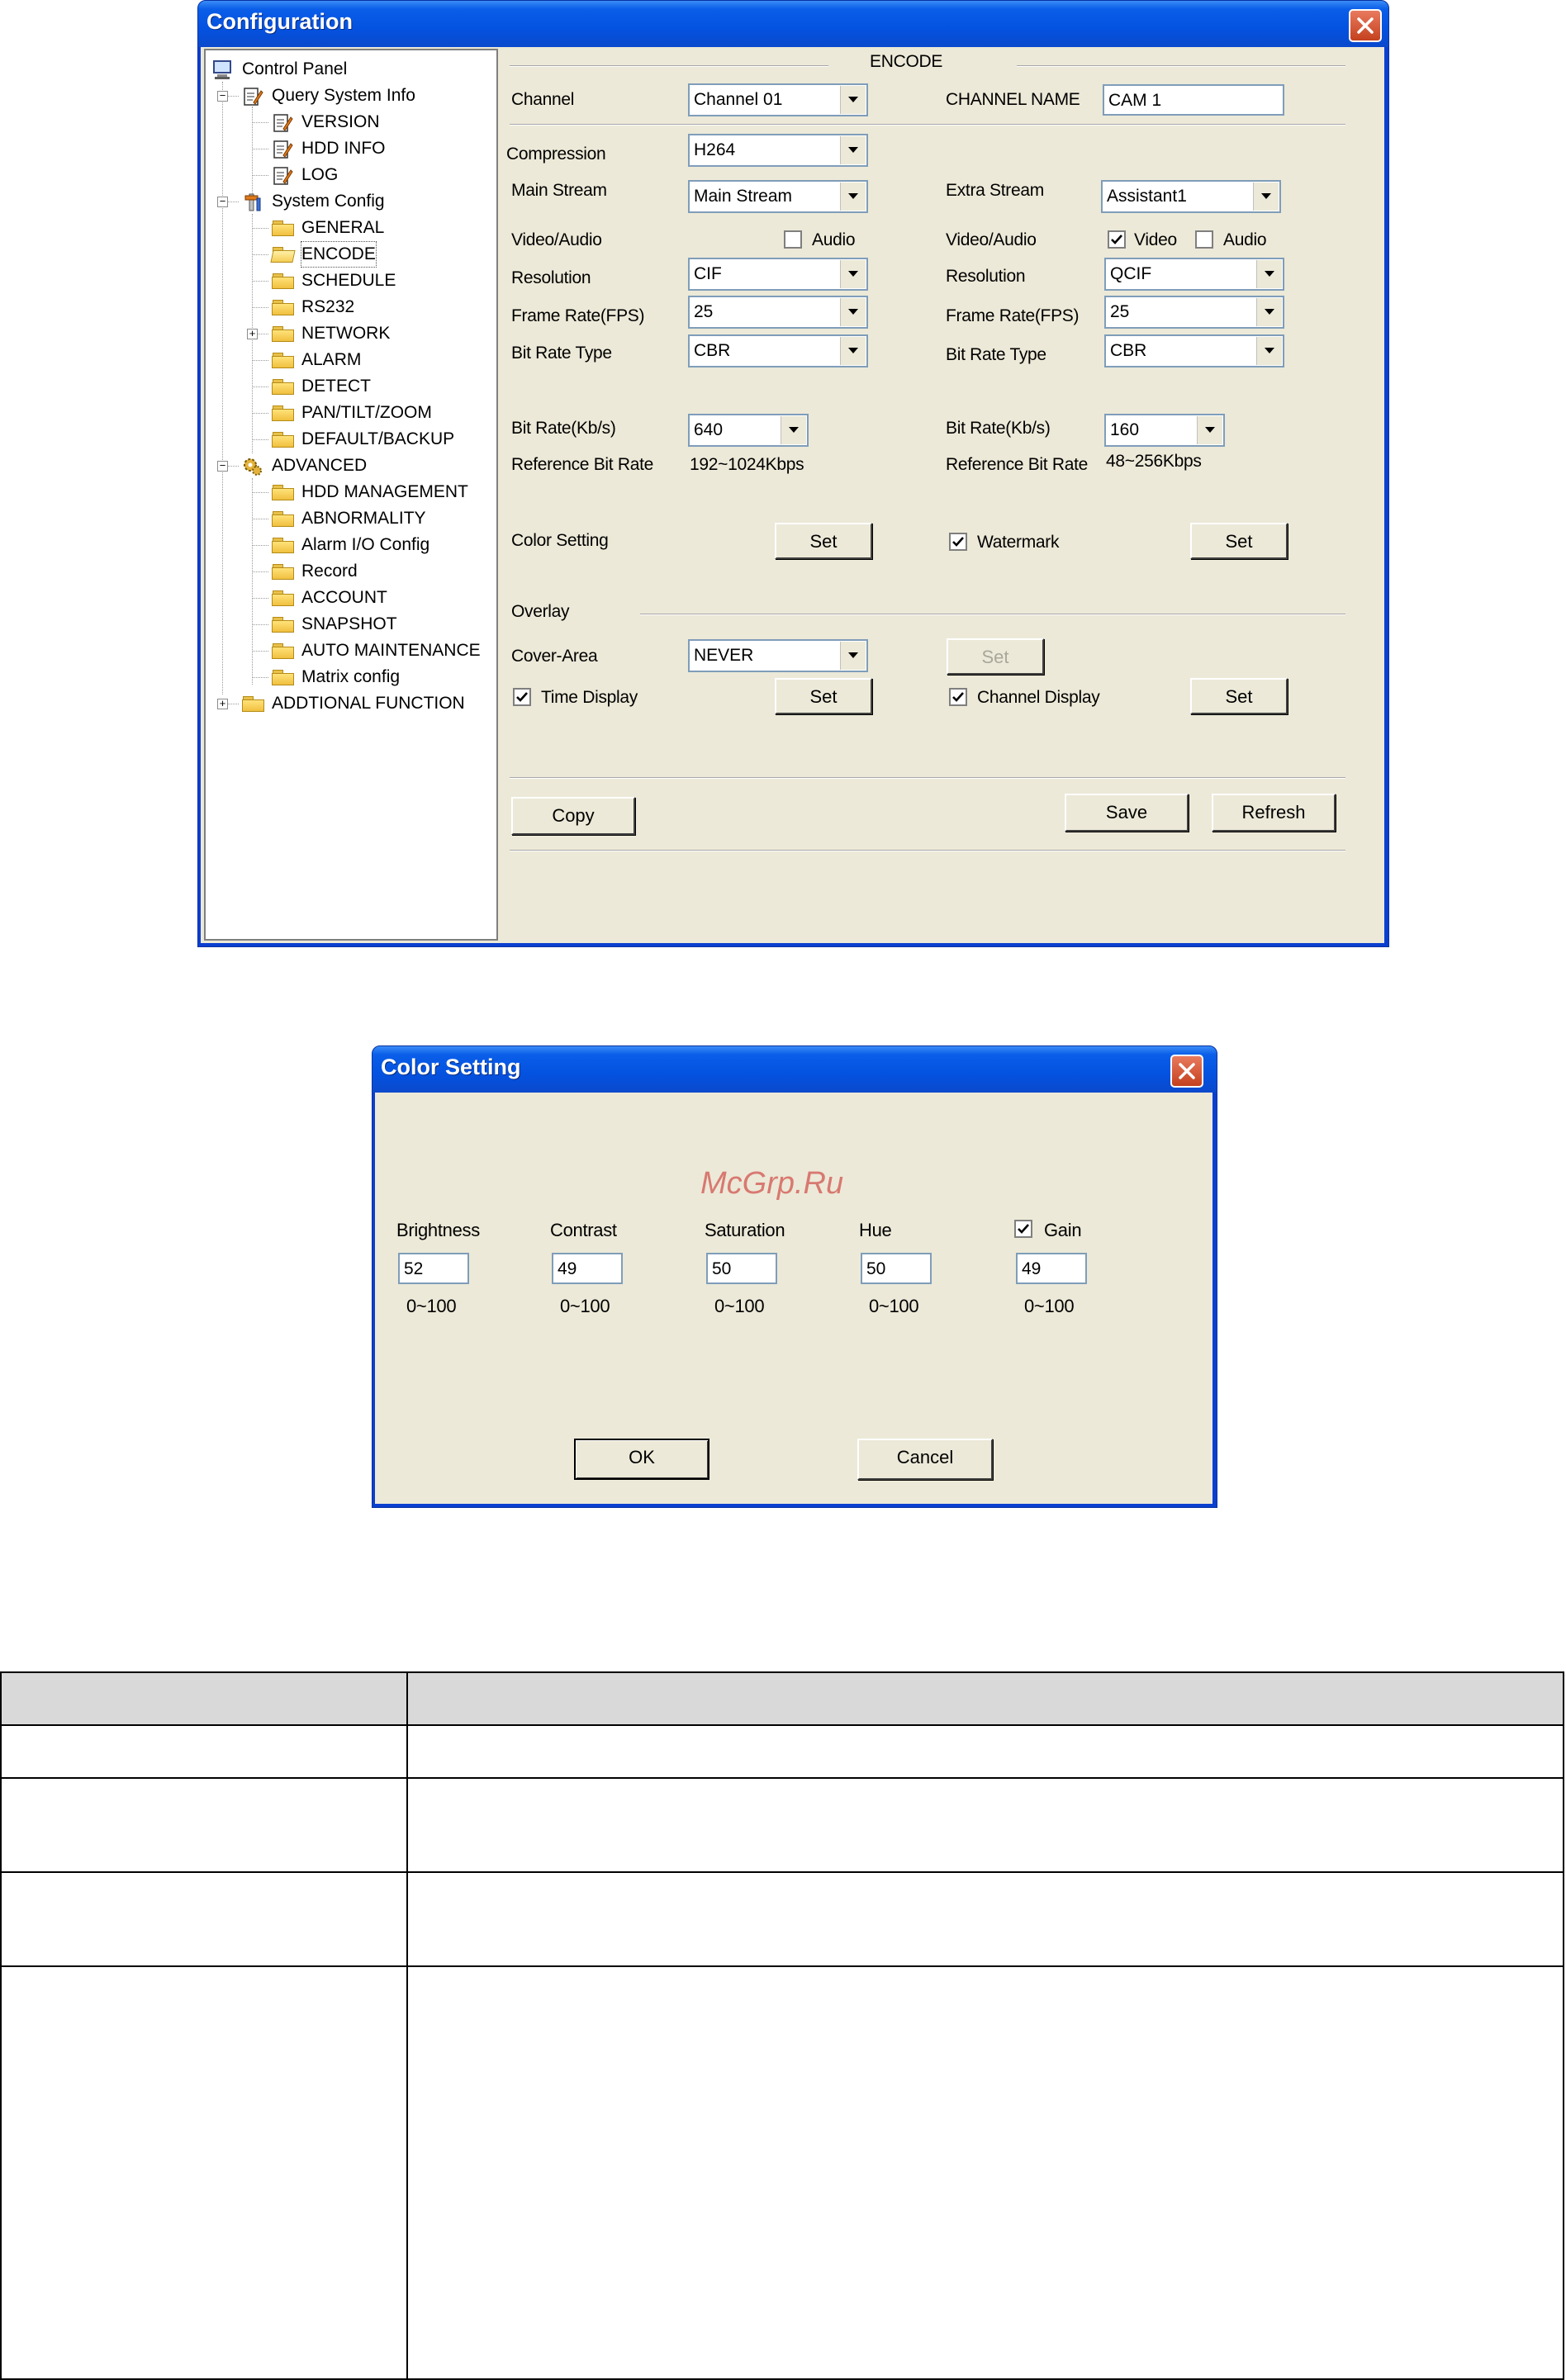 This screenshot has width=1566, height=2380. What do you see at coordinates (346, 201) in the screenshot?
I see `tree-item-system-config: − System Config` at bounding box center [346, 201].